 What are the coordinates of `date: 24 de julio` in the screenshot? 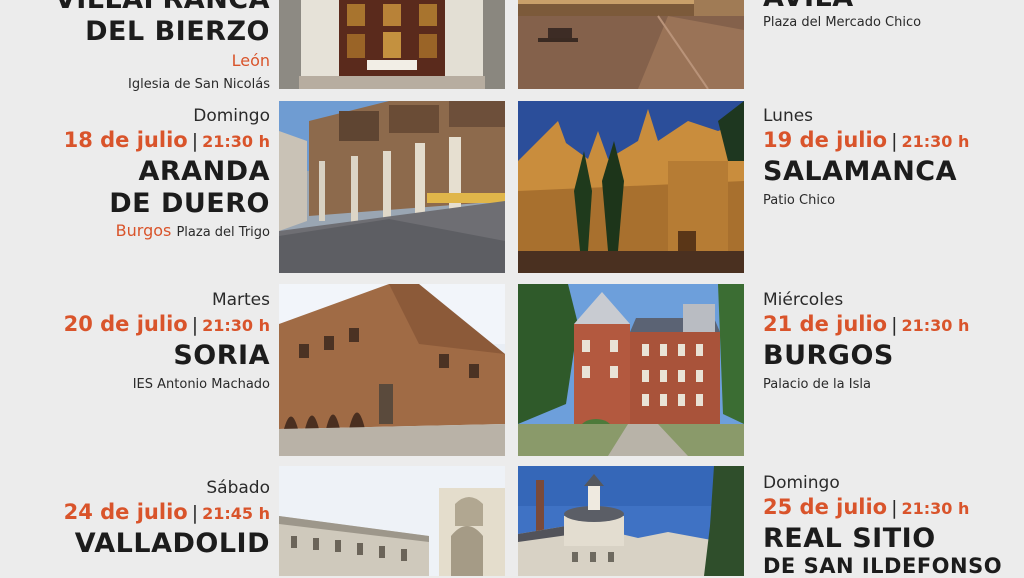 It's located at (125, 512).